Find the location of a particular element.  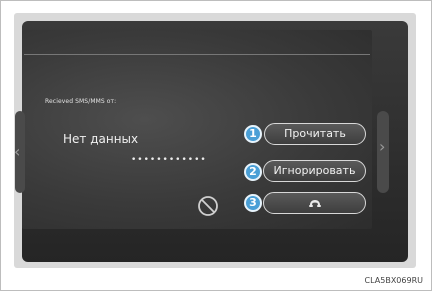

masked-number: •••••••••••• is located at coordinates (169, 160).